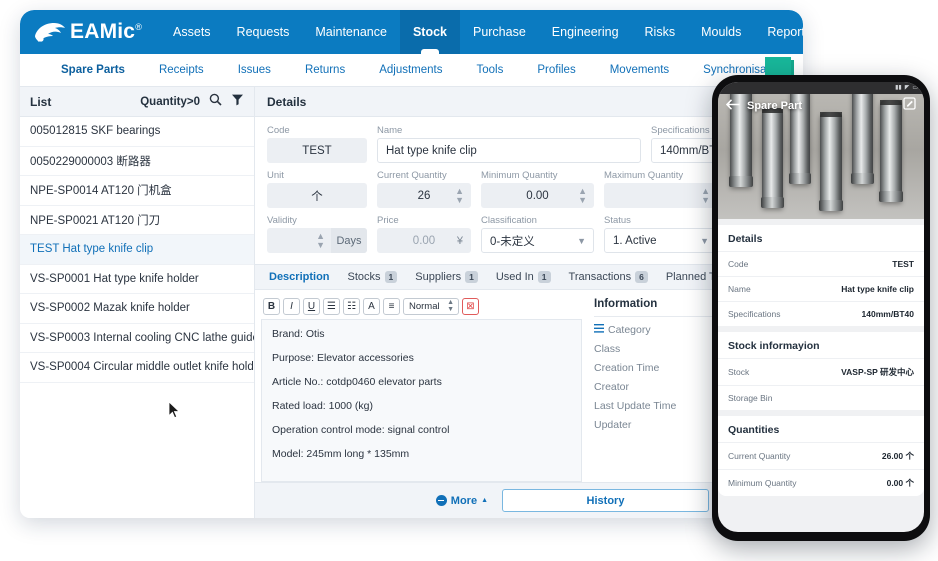 Image resolution: width=938 pixels, height=561 pixels. I want to click on tab-used-in: Used In 1, so click(523, 277).